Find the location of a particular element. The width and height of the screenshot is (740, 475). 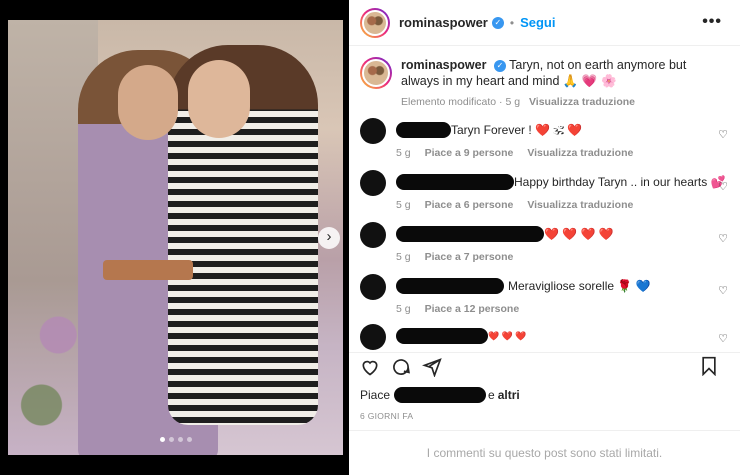

post-likes: Piace e altri is located at coordinates (544, 395).